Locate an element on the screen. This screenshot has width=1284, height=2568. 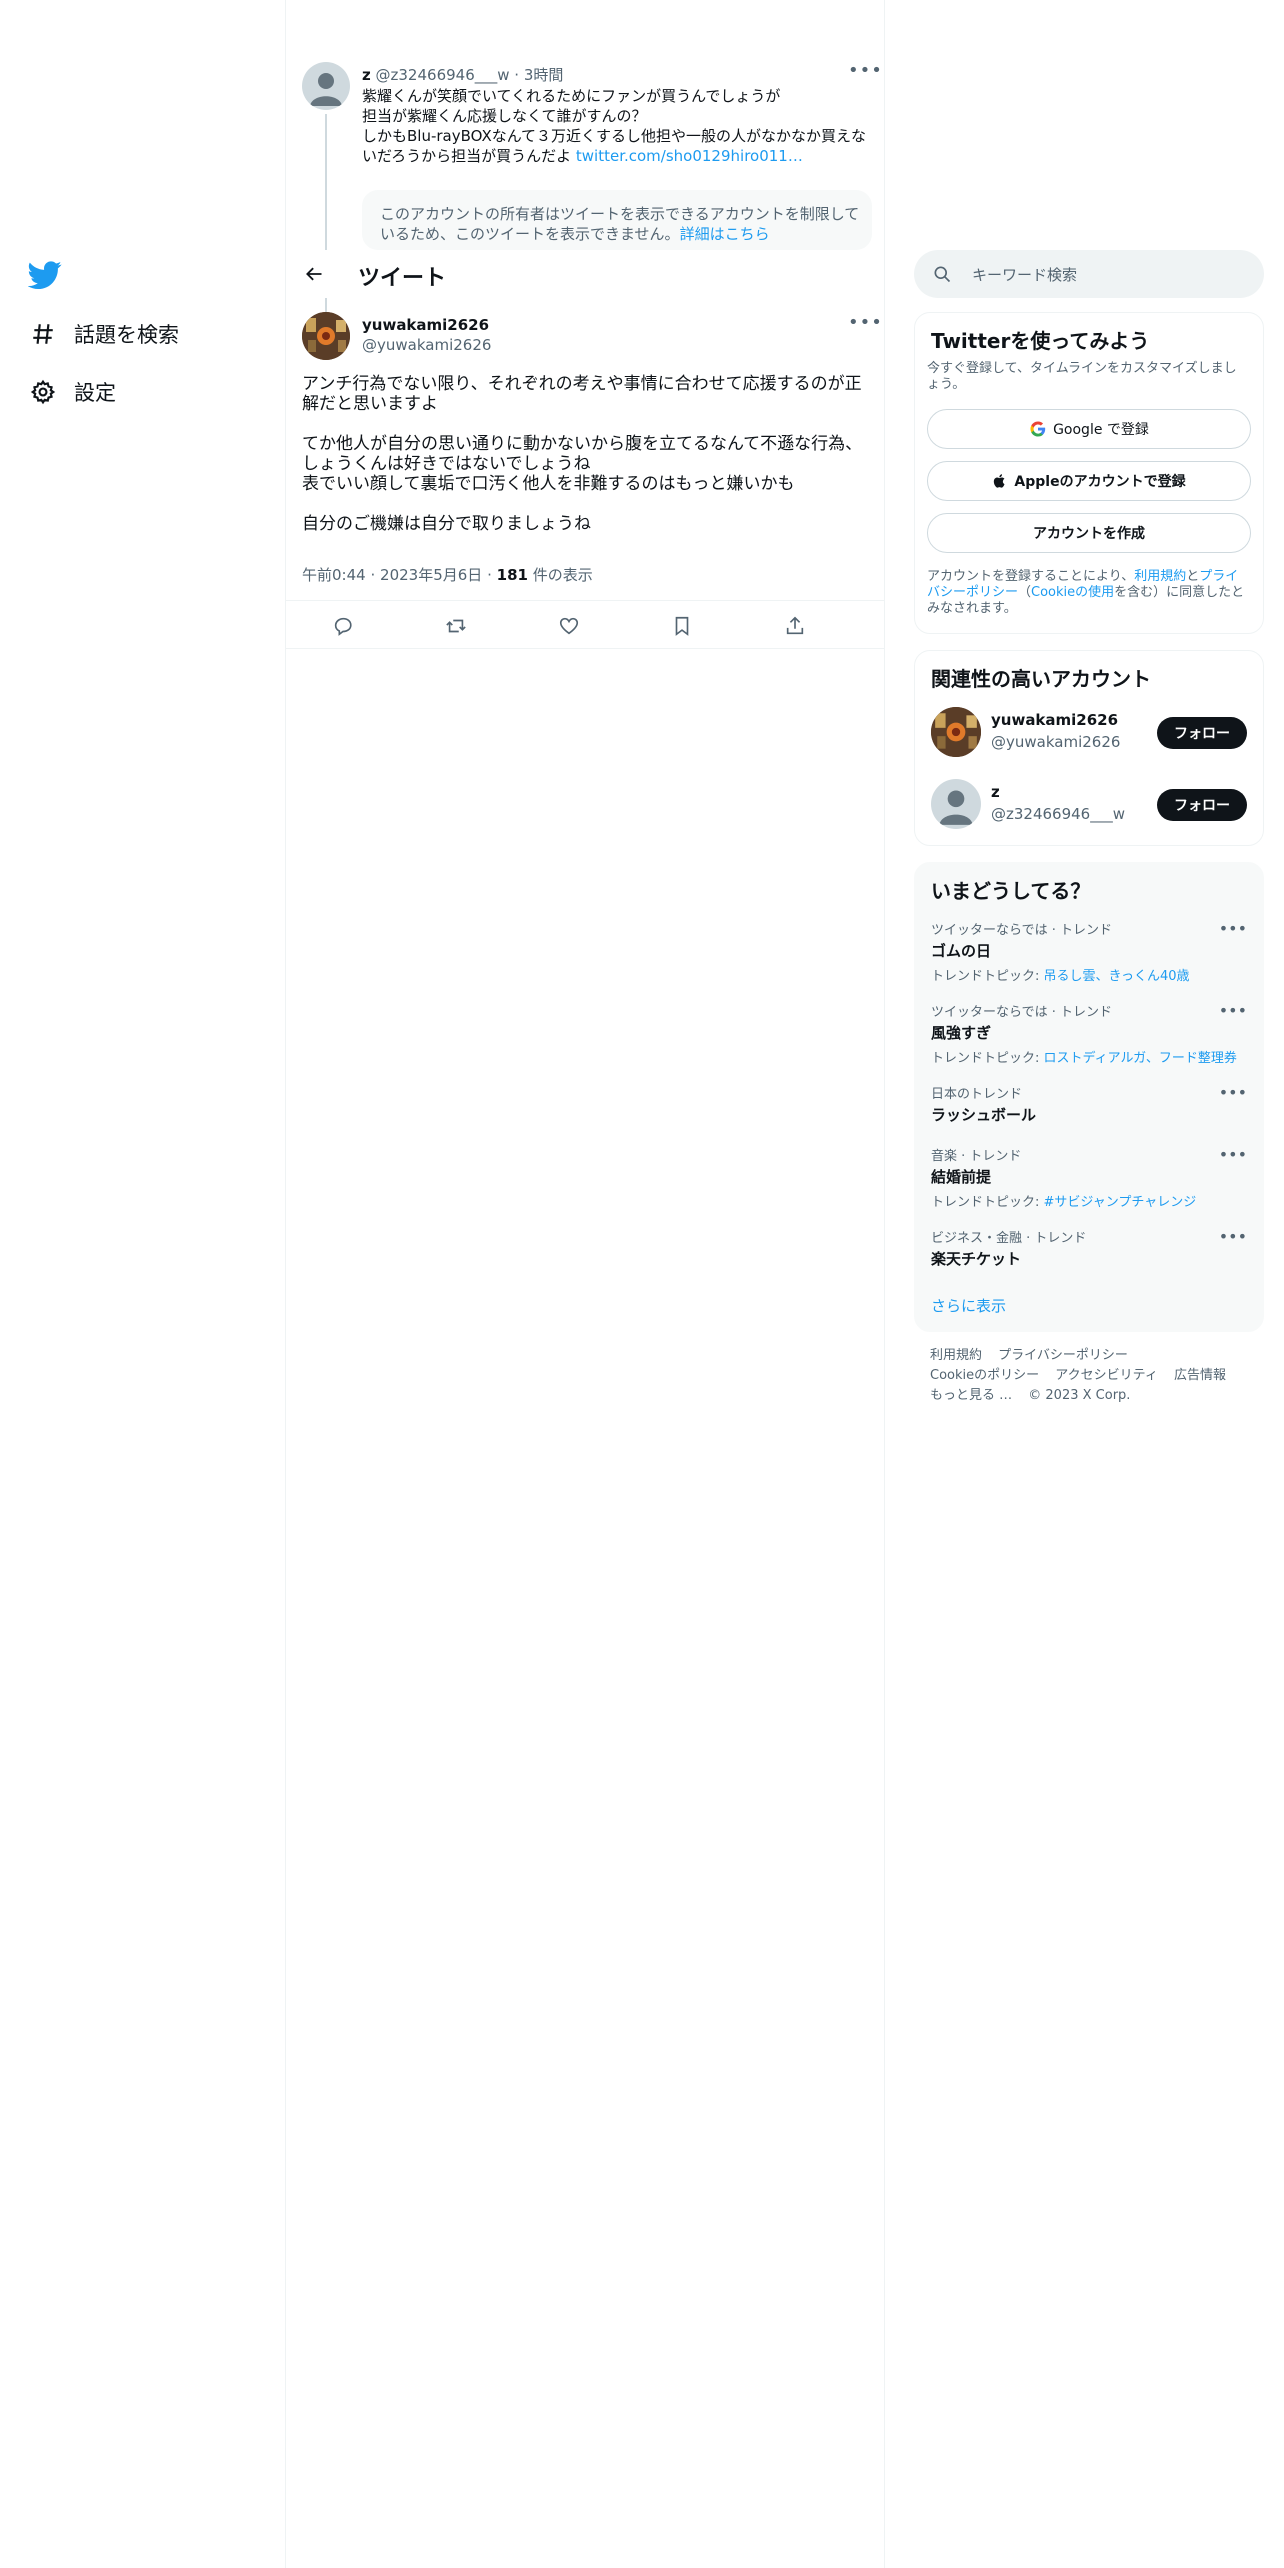
tweet-line: しょうくんは好きではないでしょうね is located at coordinates (446, 464).